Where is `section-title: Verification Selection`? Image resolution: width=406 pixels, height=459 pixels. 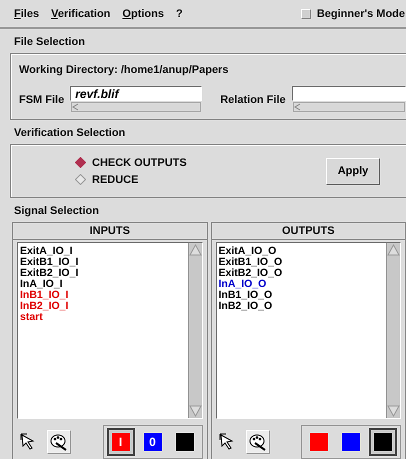
section-title: Verification Selection is located at coordinates (69, 133).